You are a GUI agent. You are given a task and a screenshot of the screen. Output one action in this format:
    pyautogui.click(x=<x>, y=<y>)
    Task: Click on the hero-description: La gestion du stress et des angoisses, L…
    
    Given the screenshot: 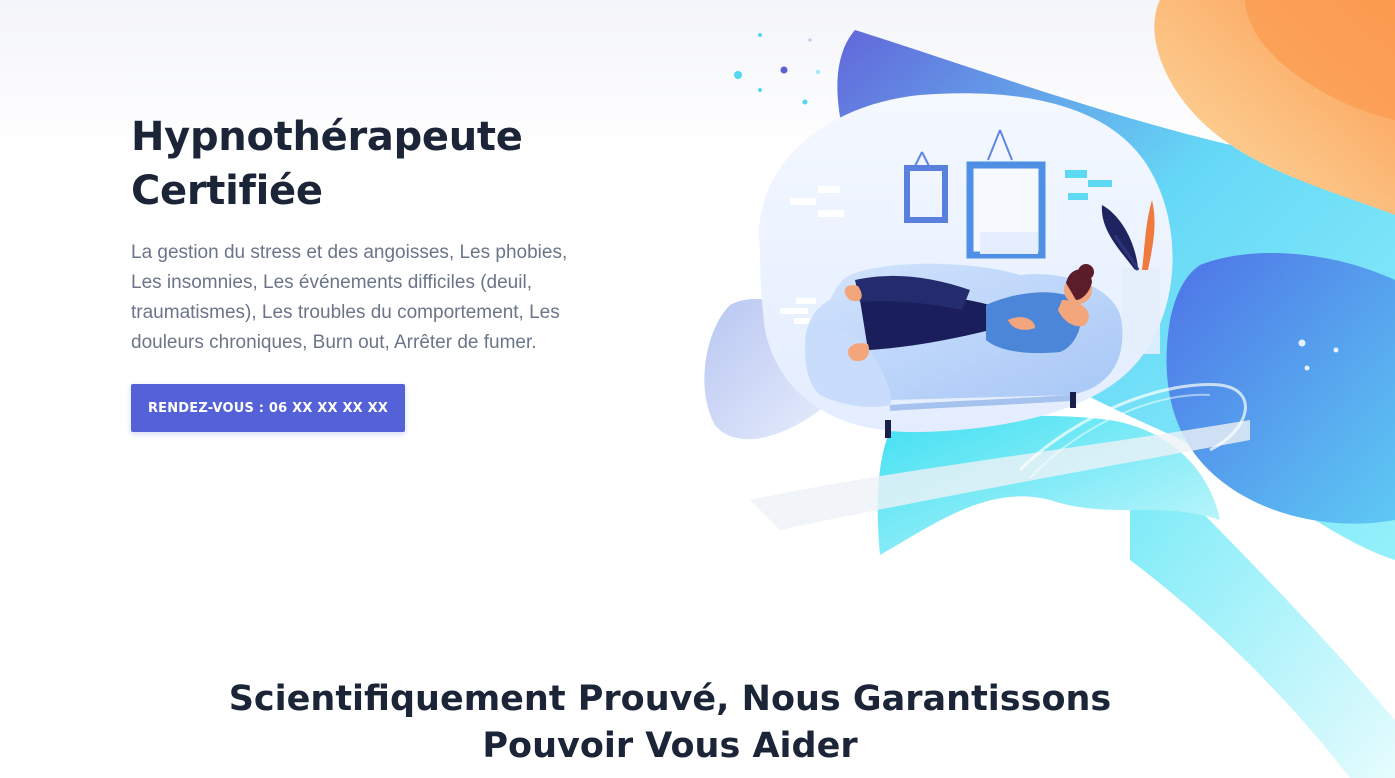 What is the action you would take?
    pyautogui.click(x=349, y=297)
    